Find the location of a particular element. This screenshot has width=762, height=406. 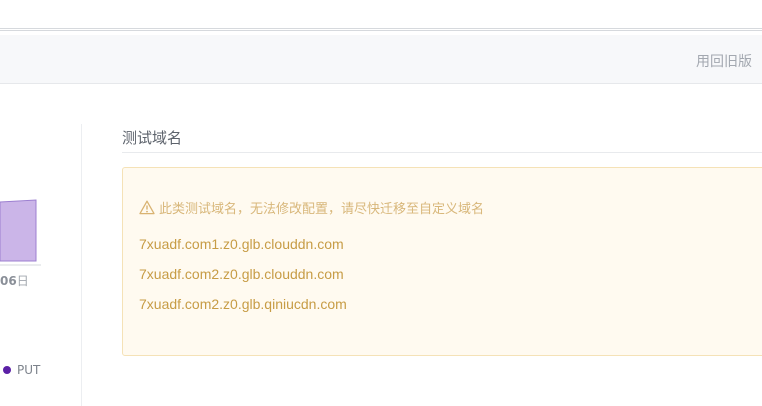

legend-item-put: PUT is located at coordinates (21, 370).